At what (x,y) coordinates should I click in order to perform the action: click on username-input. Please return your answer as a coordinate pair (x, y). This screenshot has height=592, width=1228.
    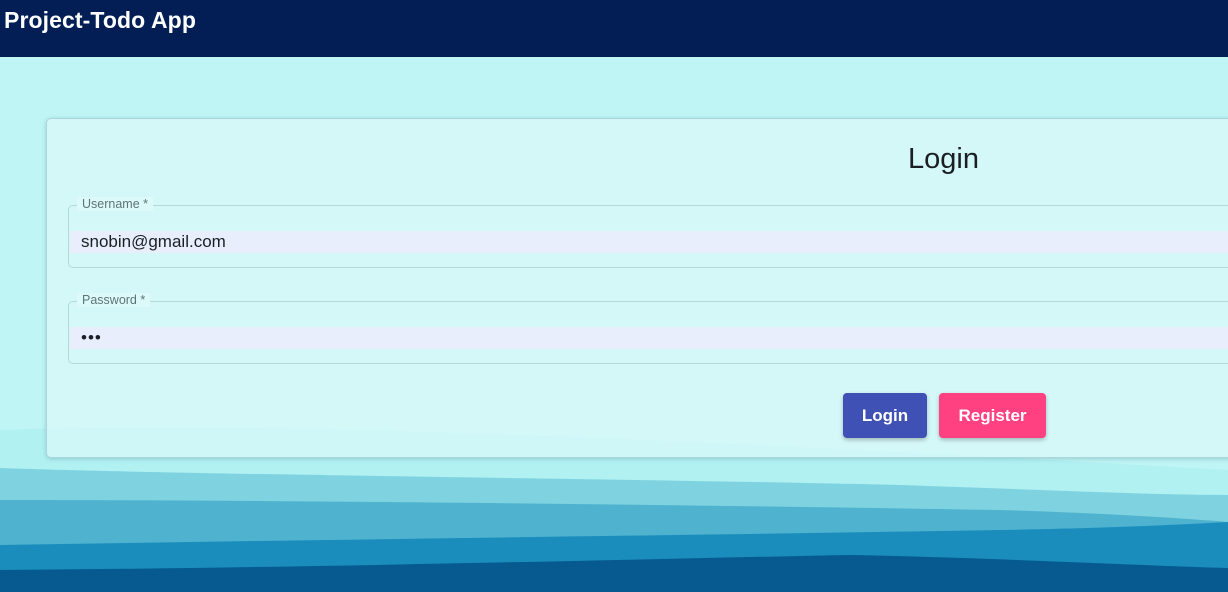
    Looking at the image, I should click on (649, 242).